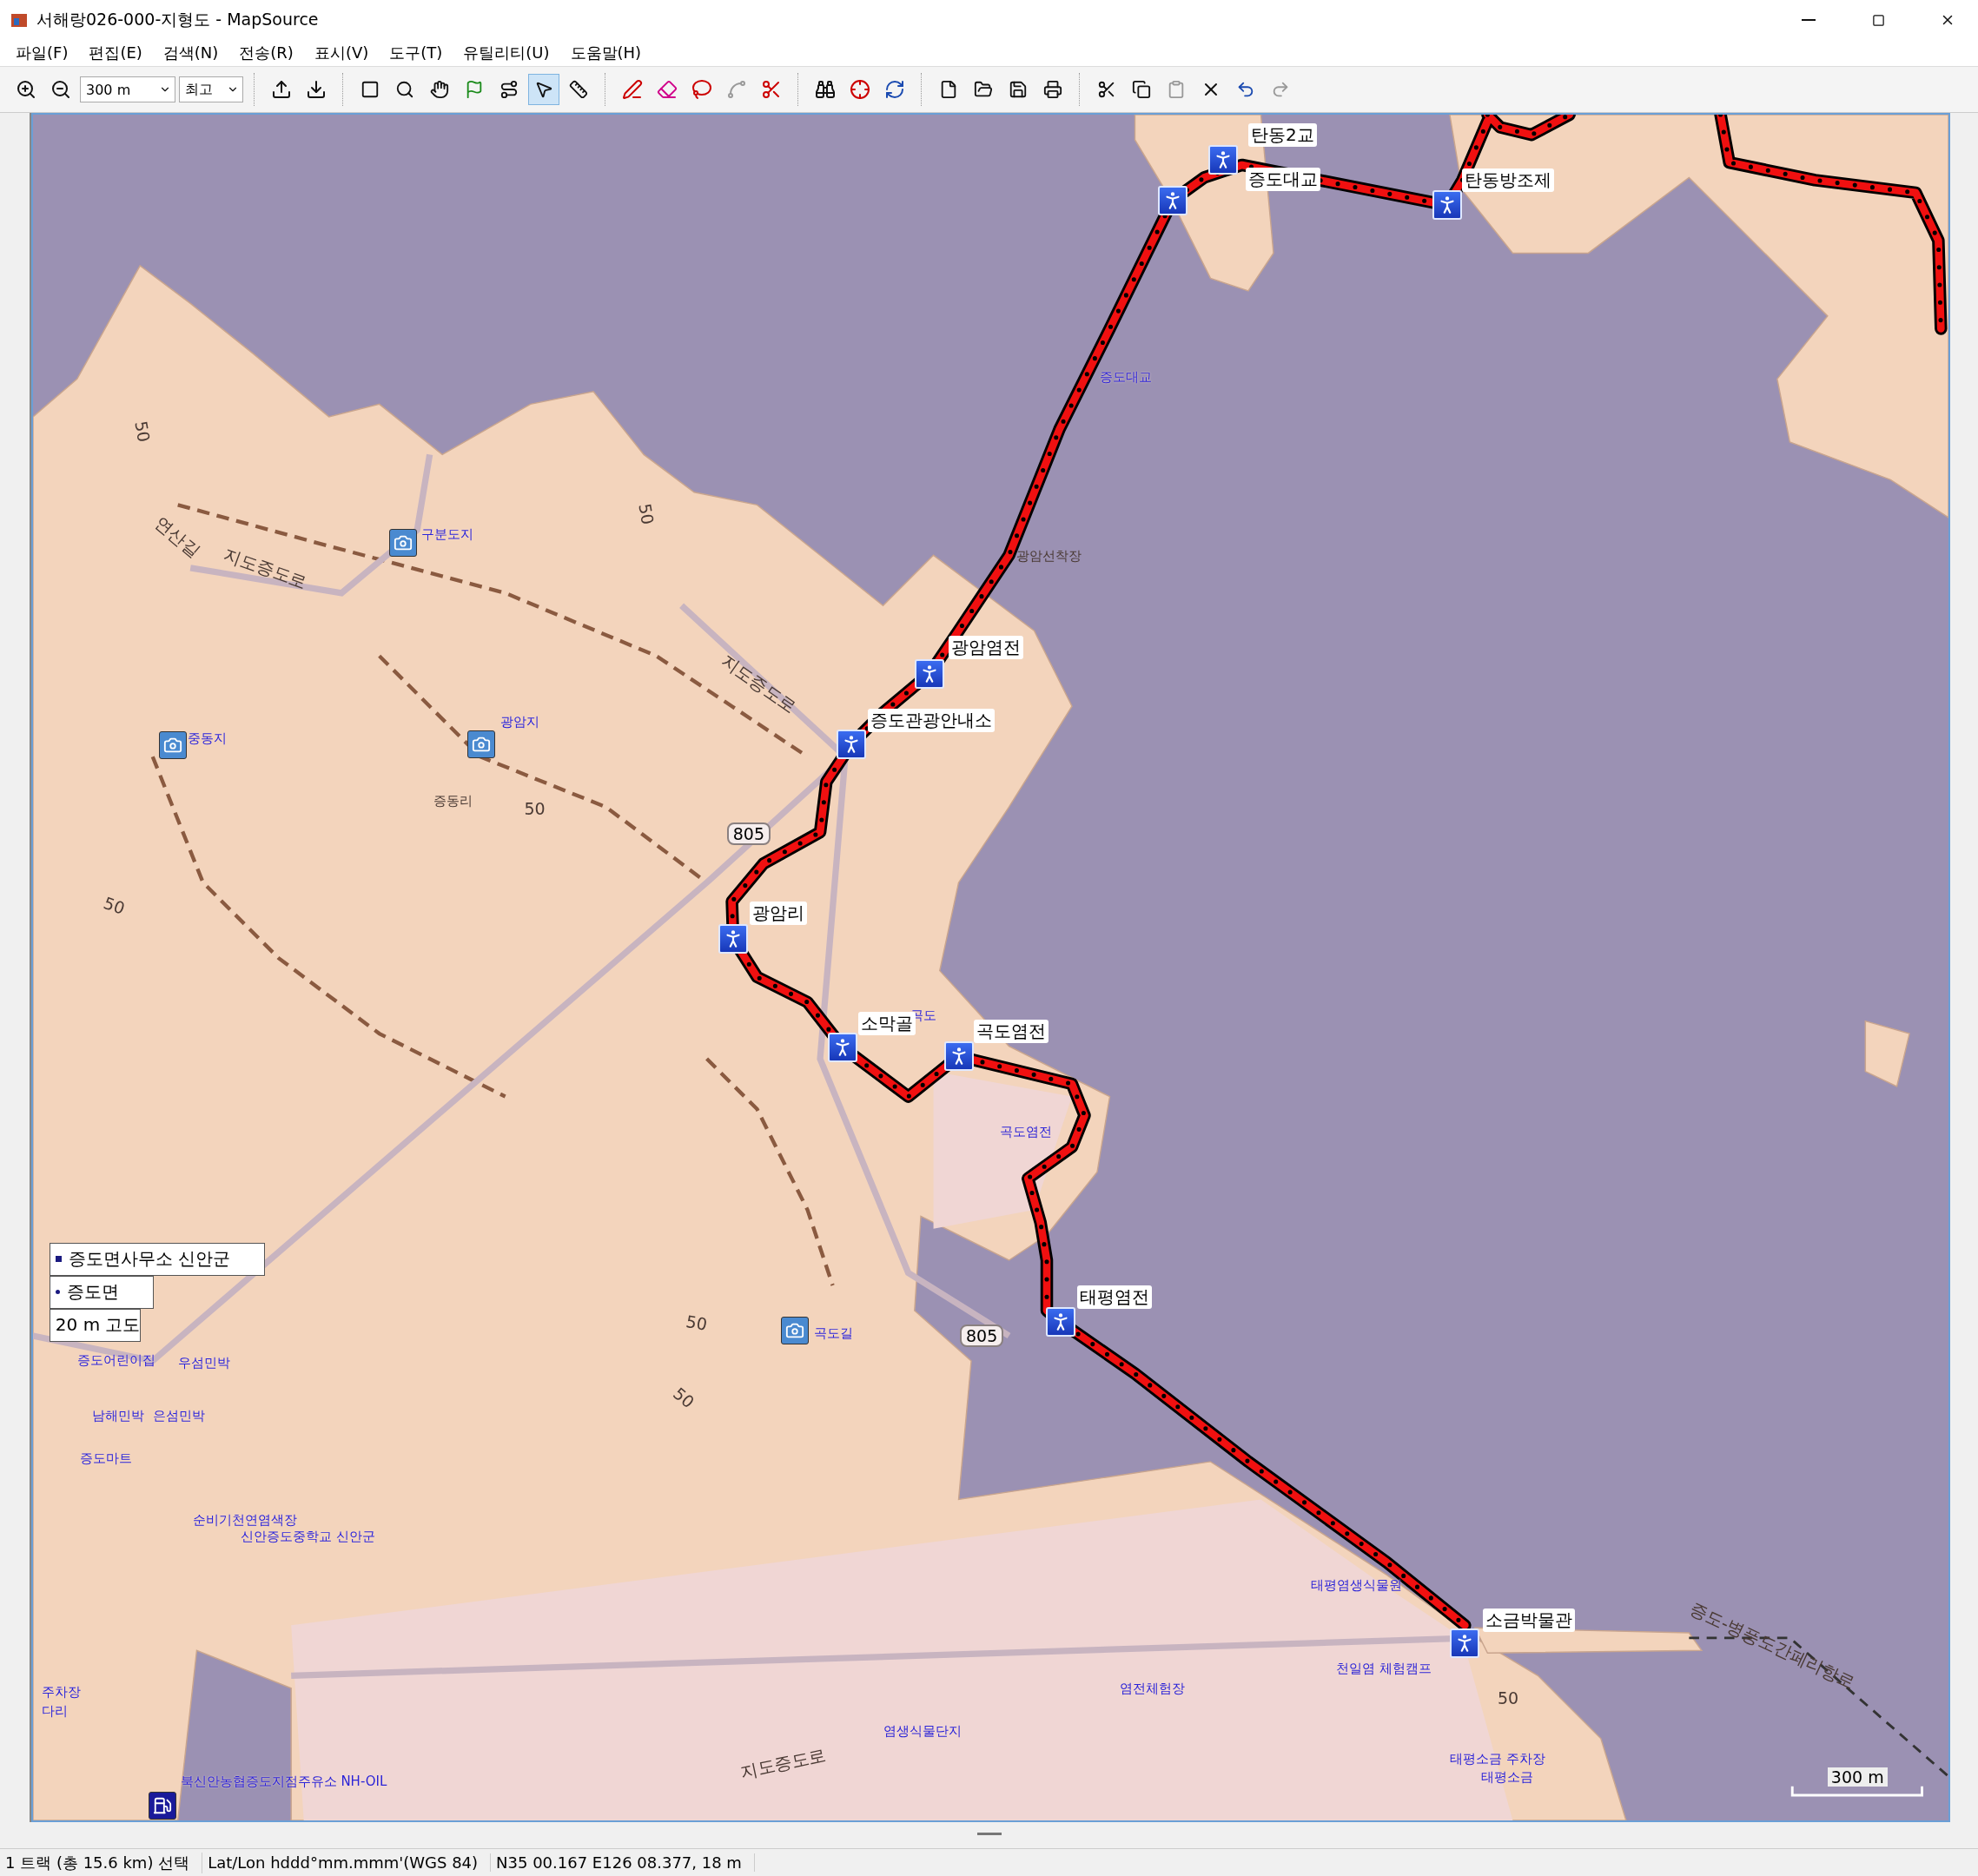 This screenshot has width=1978, height=1876. I want to click on status-text: Lat/Lon hddd°mm.mmm'(WGS 84), so click(347, 1862).